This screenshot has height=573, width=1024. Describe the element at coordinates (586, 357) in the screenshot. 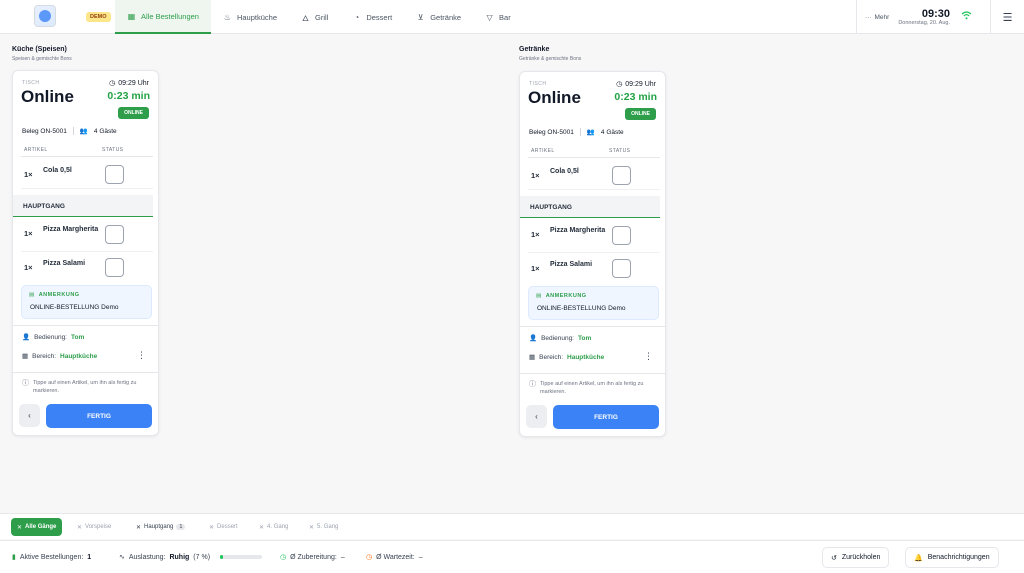

I see `area-name: Hauptküche` at that location.